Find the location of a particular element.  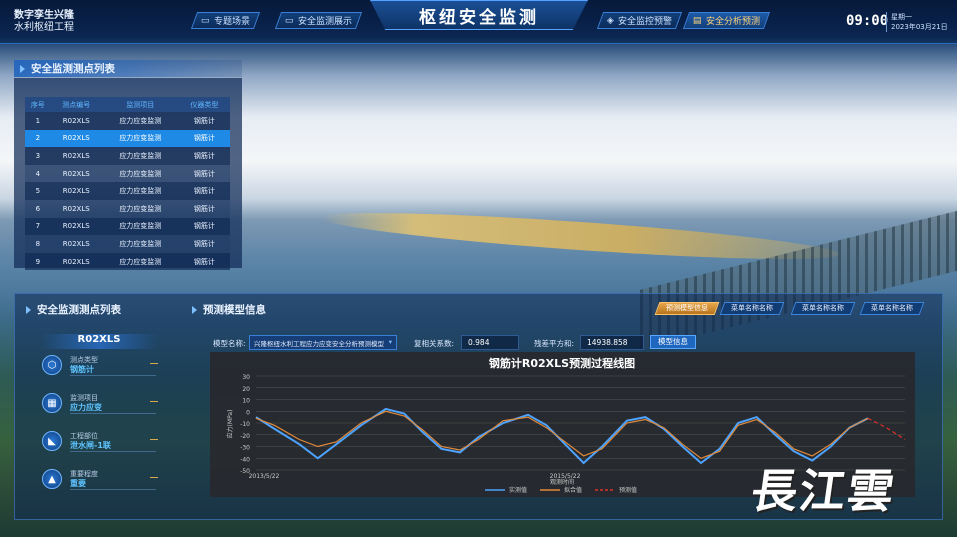

table-row: 2 R02XLS 应力应变监测 钢筋计 is located at coordinates (127, 138).